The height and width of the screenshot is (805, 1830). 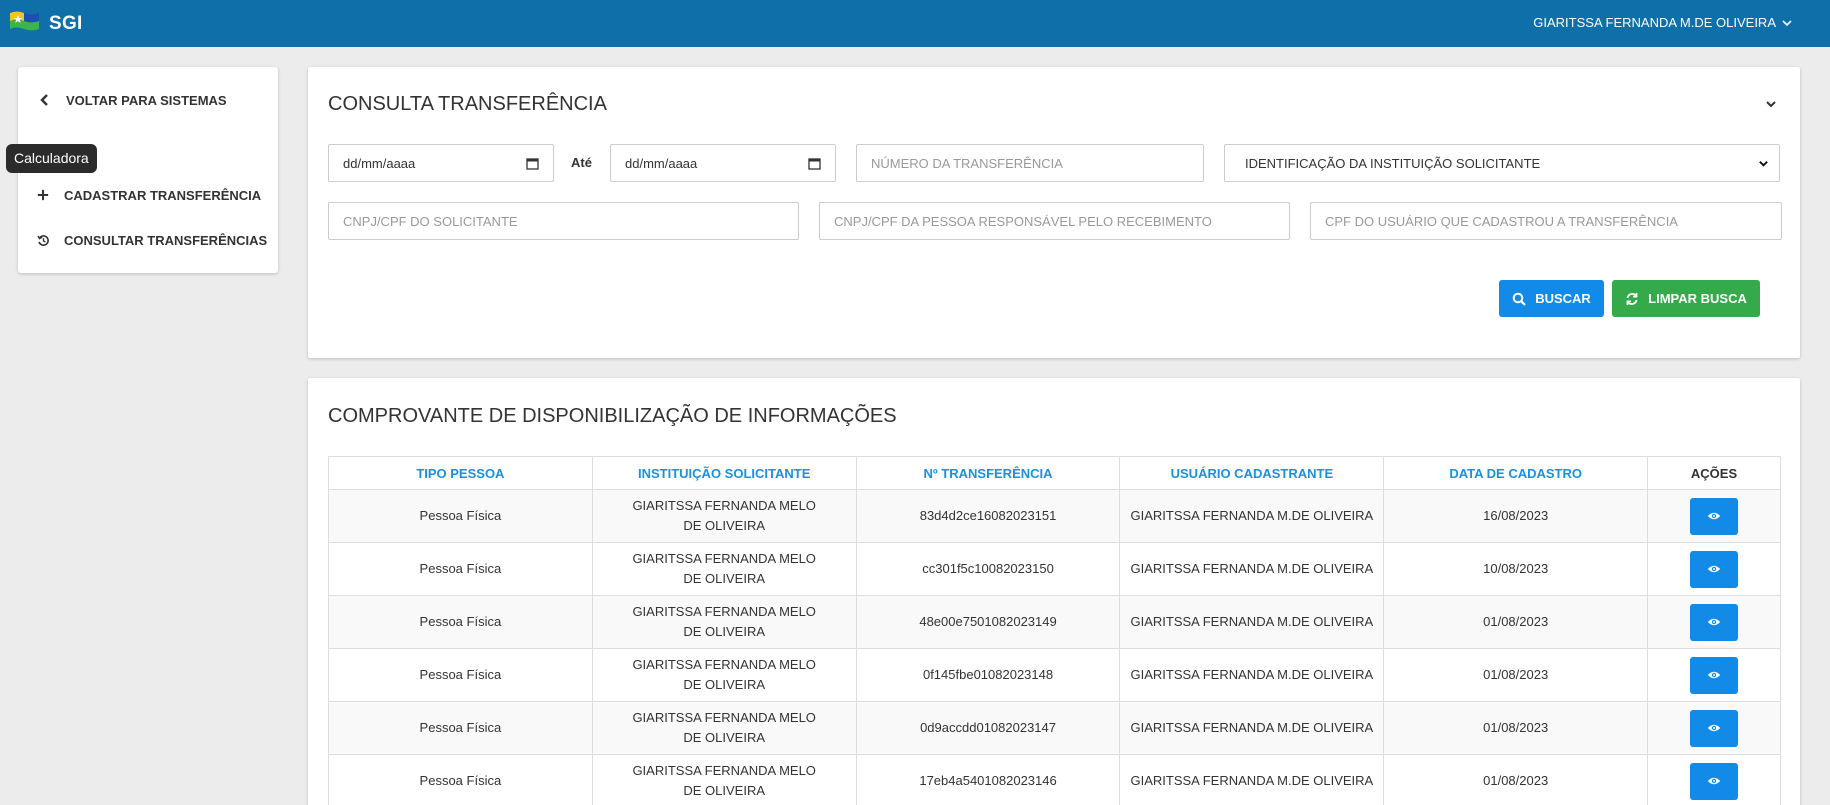 What do you see at coordinates (467, 104) in the screenshot?
I see `search-panel-title: CONSULTA TRANSFERÊNCIA` at bounding box center [467, 104].